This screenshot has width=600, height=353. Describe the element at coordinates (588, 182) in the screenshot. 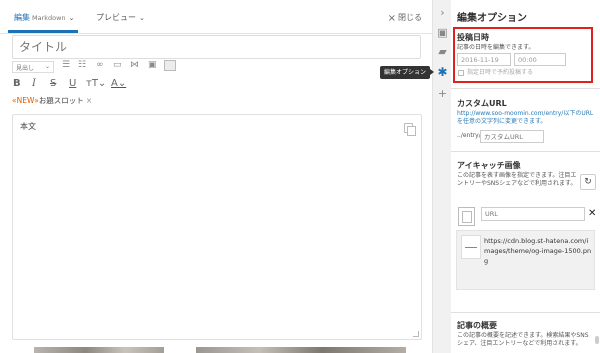

I see `reload-icon: ↻` at that location.